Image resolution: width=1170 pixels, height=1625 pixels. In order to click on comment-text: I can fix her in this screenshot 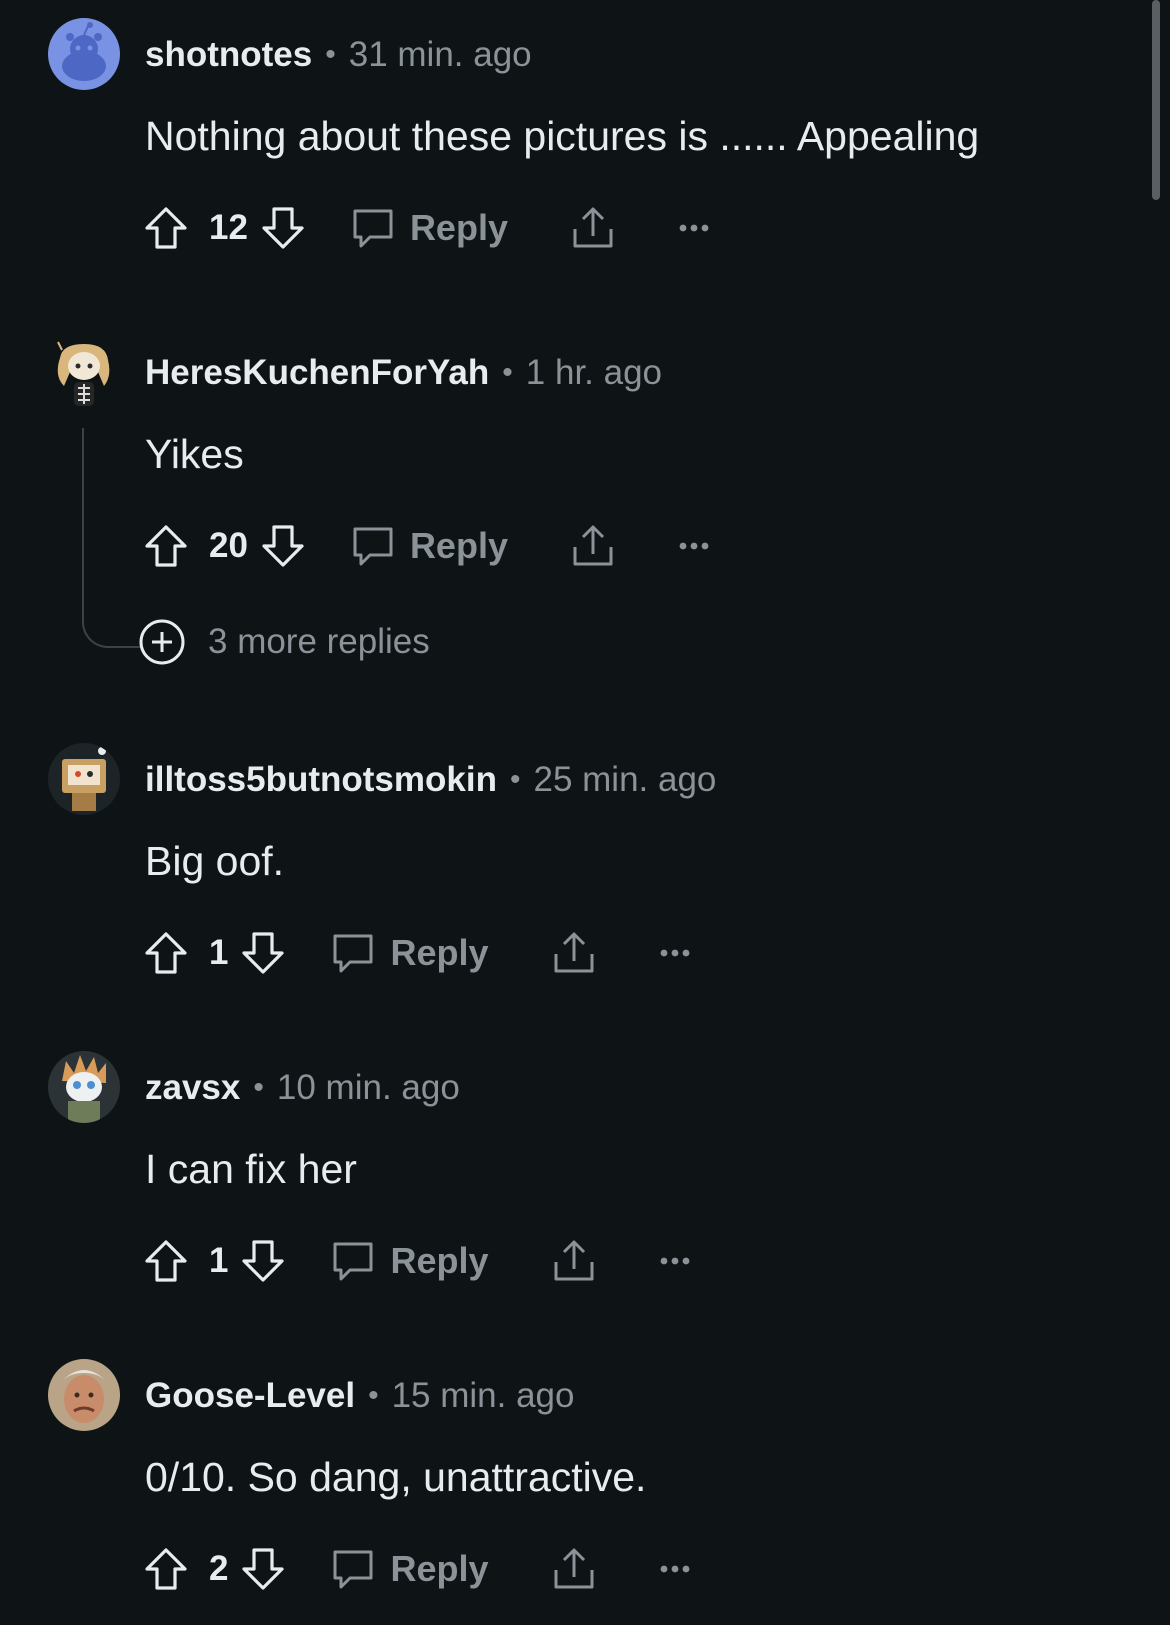, I will do `click(251, 1169)`.